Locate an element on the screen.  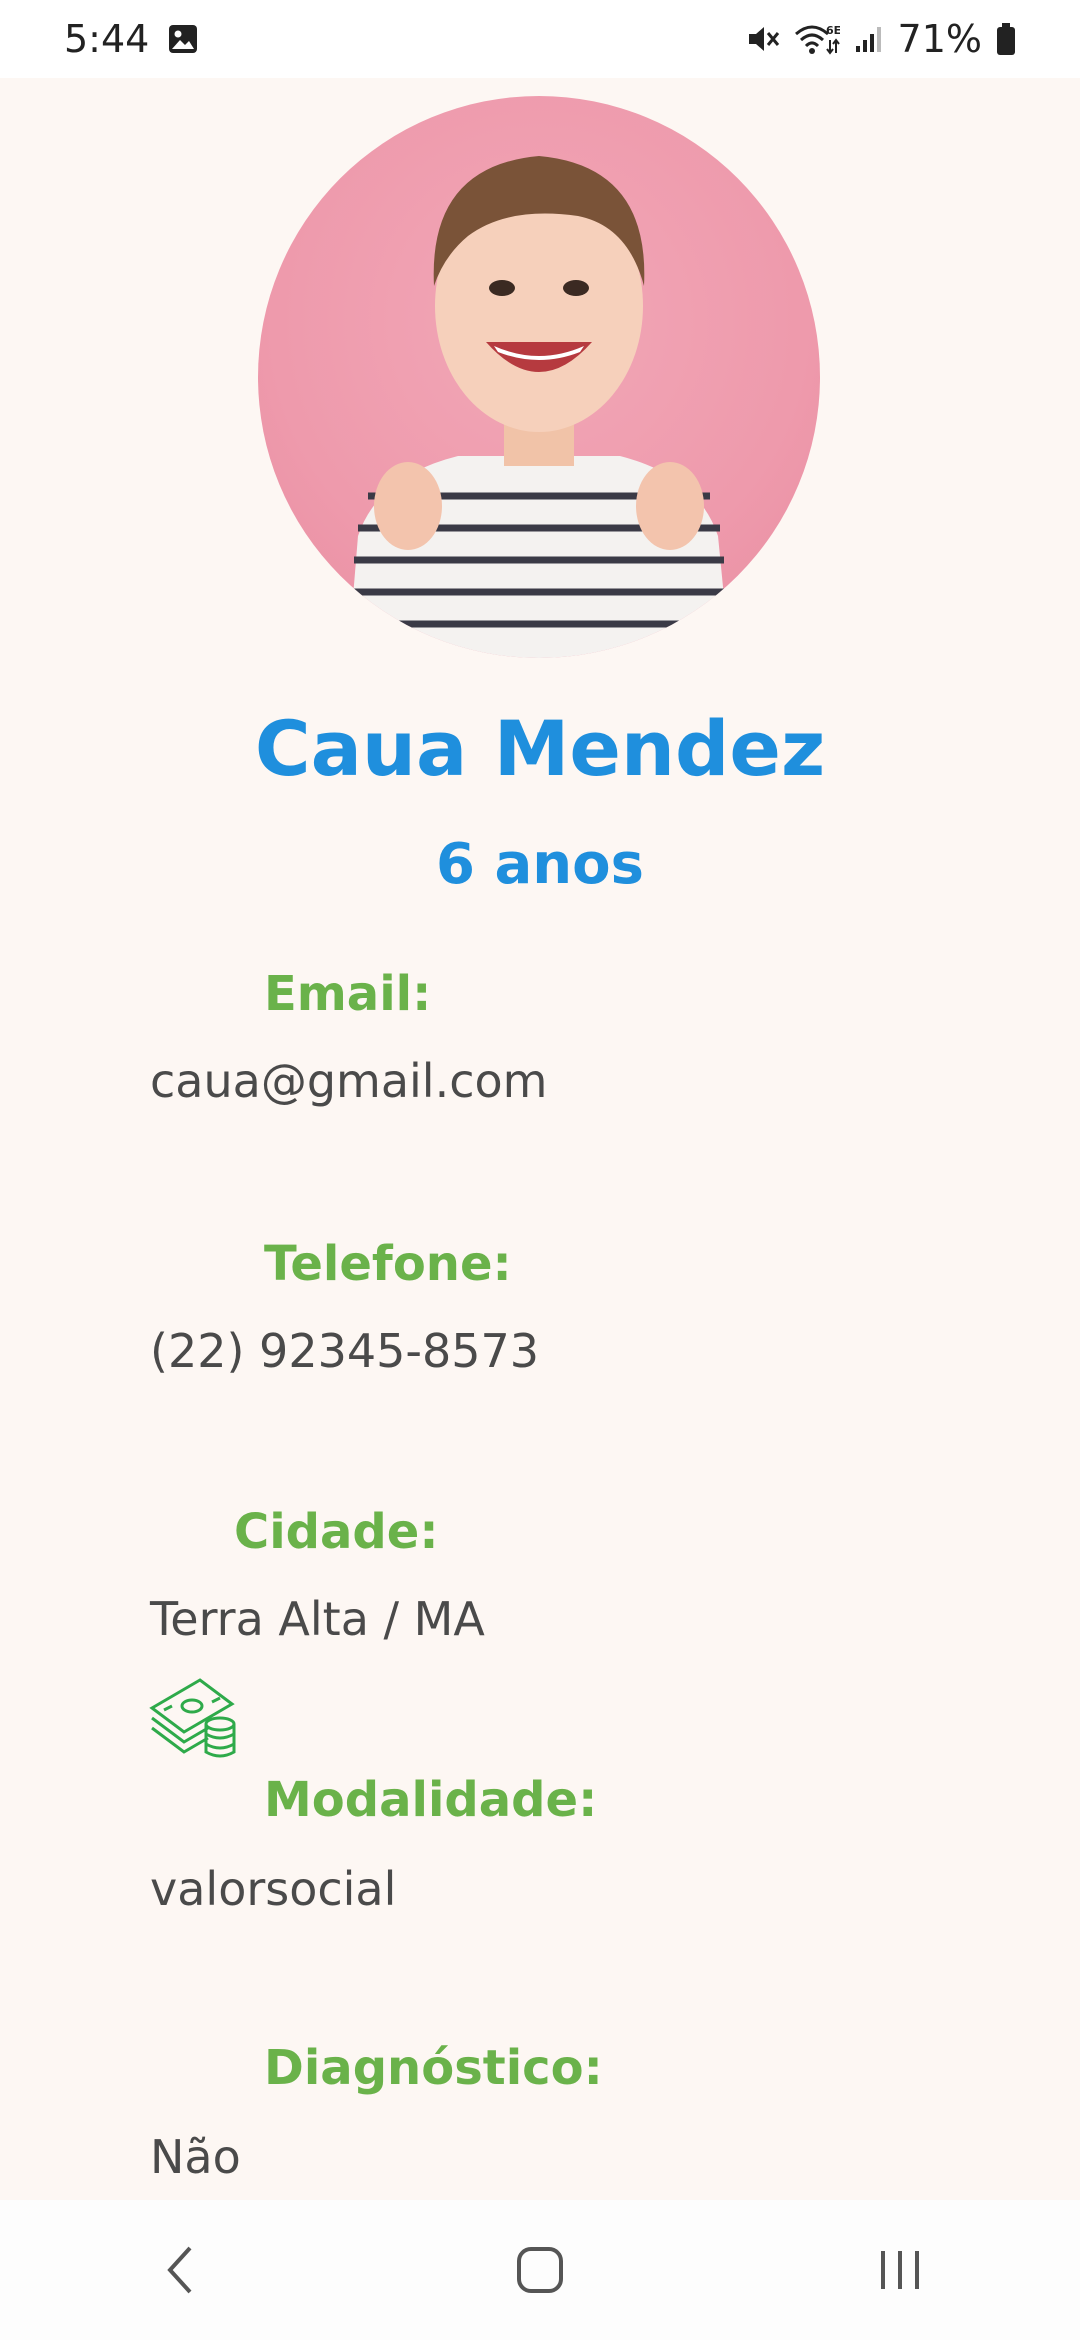
diagnosis-label: Diagnóstico: is located at coordinates (433, 2068).